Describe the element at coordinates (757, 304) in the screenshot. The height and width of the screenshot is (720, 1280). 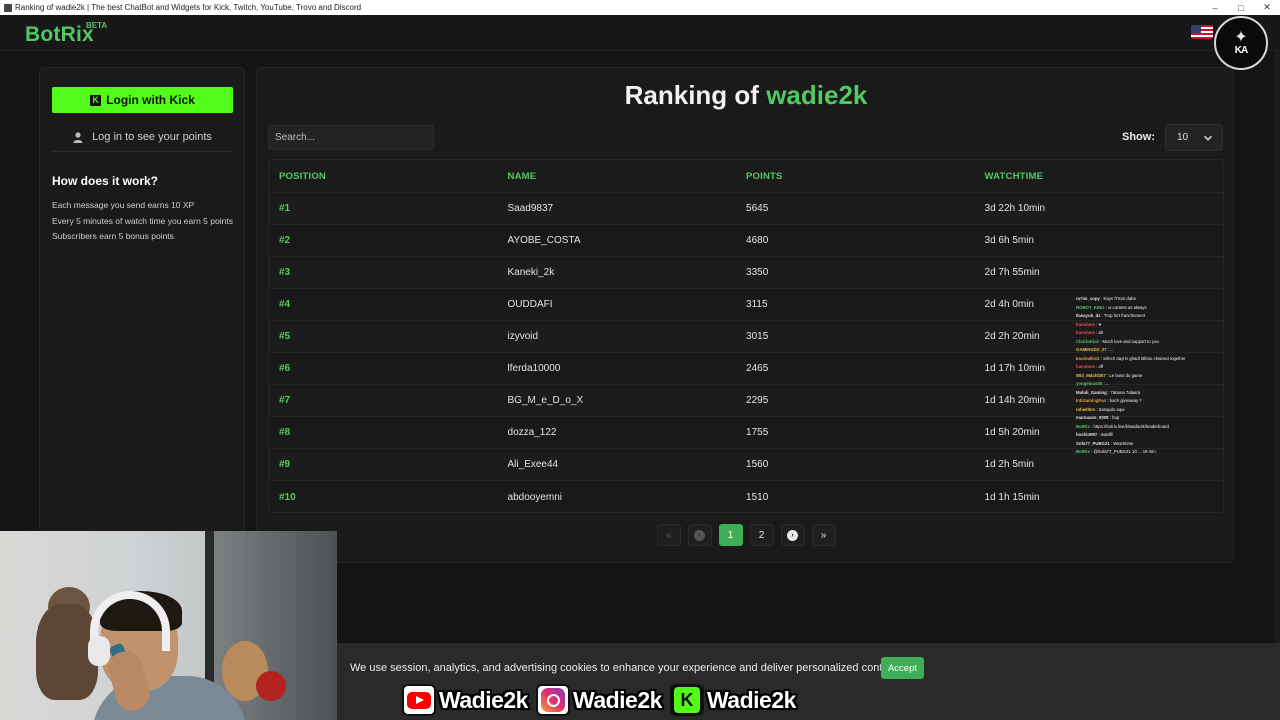
I see `cell-points: 3115` at that location.